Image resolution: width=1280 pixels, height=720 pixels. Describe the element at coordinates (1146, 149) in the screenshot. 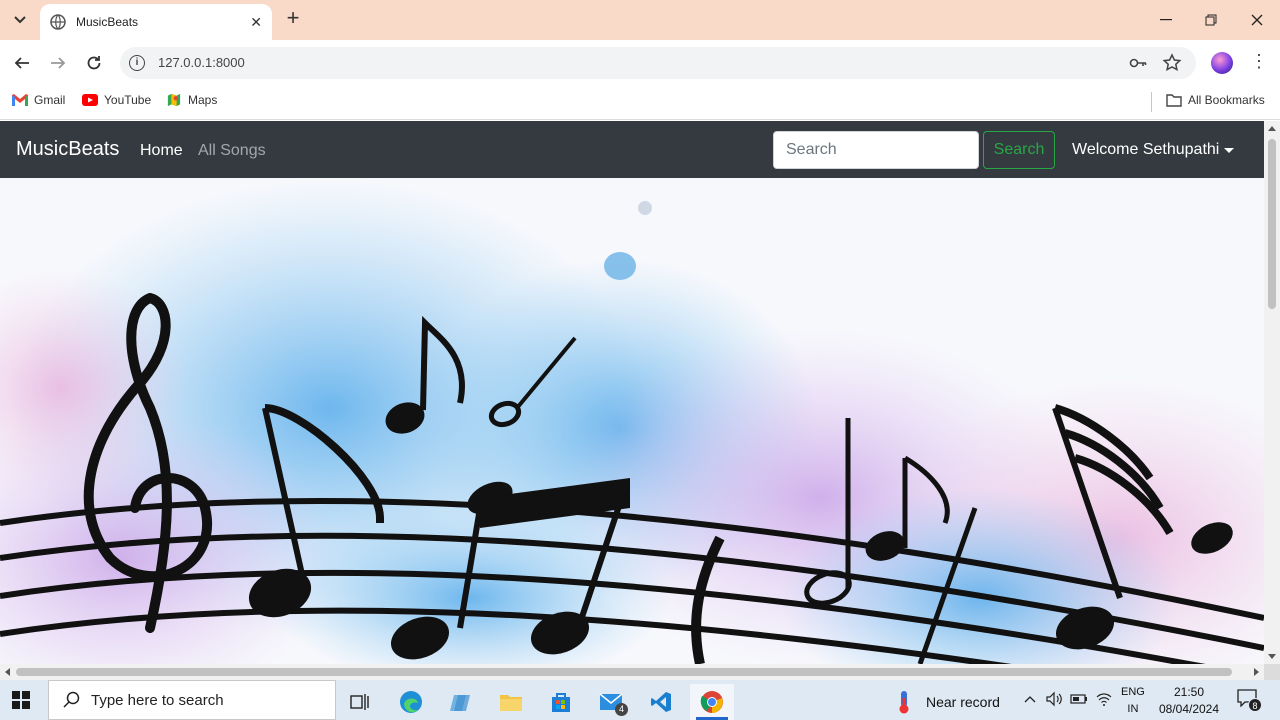

I see `user-menu-label: Welcome Sethupathi` at that location.